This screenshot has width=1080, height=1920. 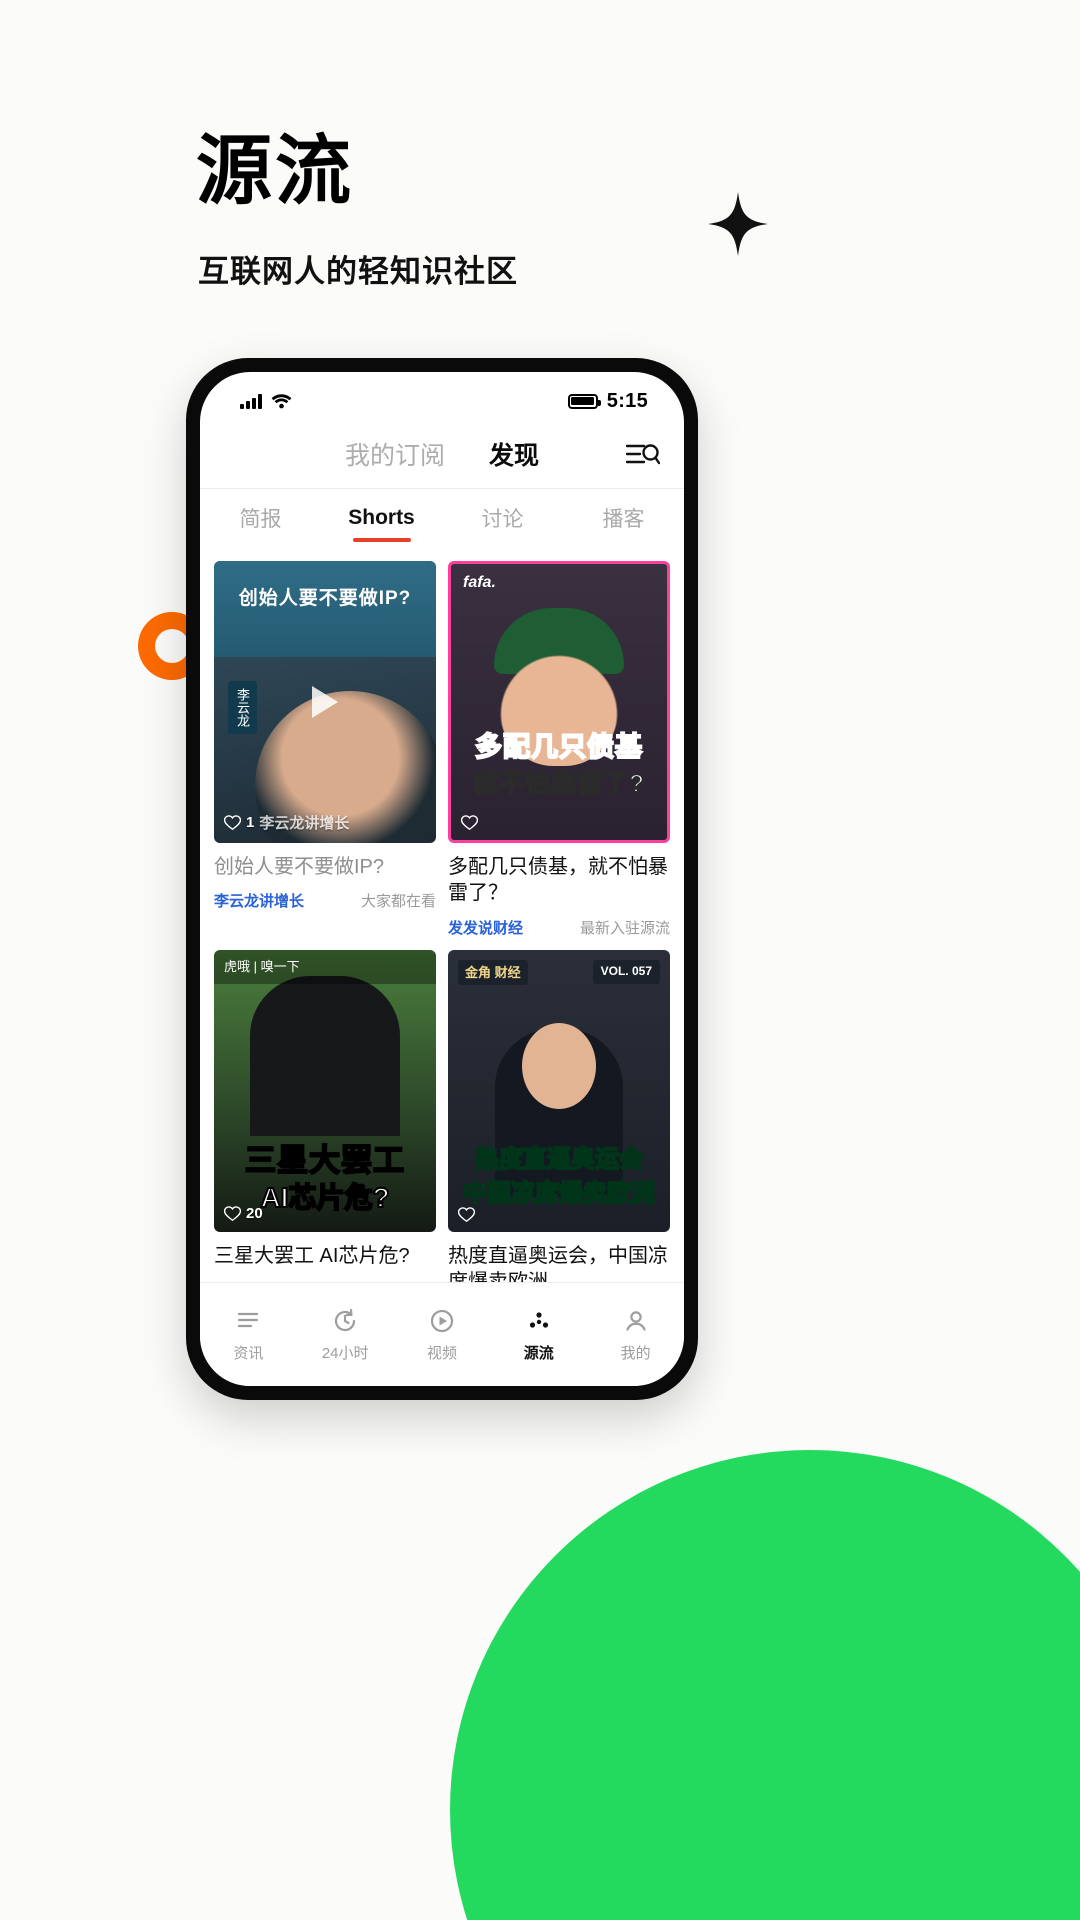 What do you see at coordinates (623, 524) in the screenshot?
I see `tab-podcast: 播客` at bounding box center [623, 524].